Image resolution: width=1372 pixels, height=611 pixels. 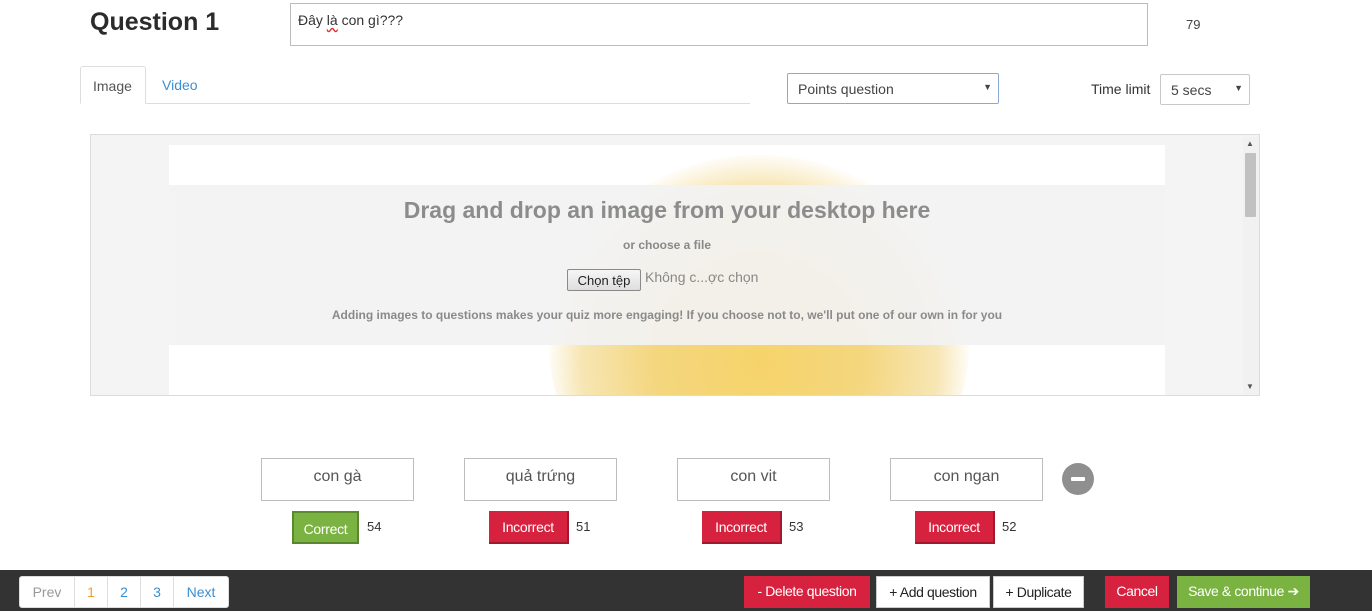 What do you see at coordinates (702, 277) in the screenshot?
I see `file-status: Không c...ợc chọn` at bounding box center [702, 277].